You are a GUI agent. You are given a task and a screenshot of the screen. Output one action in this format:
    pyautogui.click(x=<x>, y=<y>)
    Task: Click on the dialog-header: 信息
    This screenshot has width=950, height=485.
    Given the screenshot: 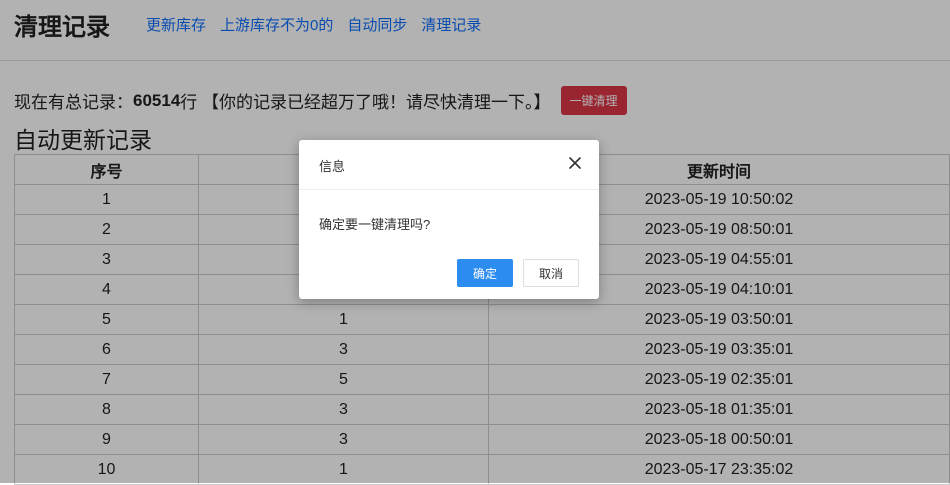 What is the action you would take?
    pyautogui.click(x=449, y=165)
    